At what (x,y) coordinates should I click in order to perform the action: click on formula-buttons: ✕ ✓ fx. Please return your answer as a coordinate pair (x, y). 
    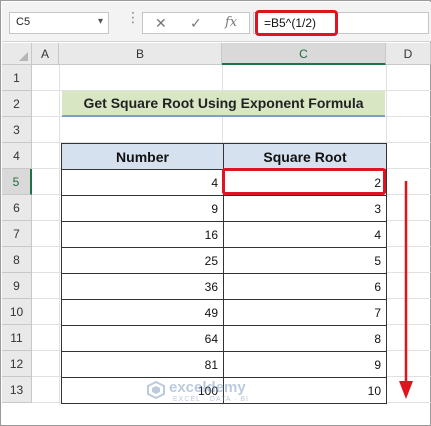
    Looking at the image, I should click on (196, 23).